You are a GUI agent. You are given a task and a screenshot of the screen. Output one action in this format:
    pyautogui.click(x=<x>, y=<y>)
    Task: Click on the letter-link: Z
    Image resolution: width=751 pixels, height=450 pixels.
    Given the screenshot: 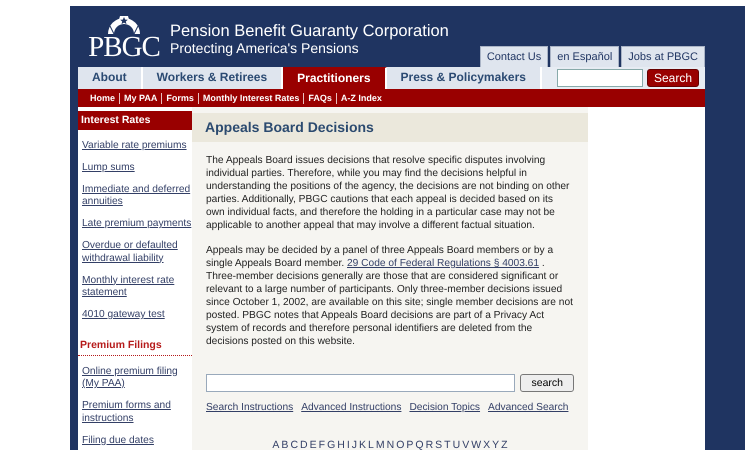 What is the action you would take?
    pyautogui.click(x=504, y=444)
    